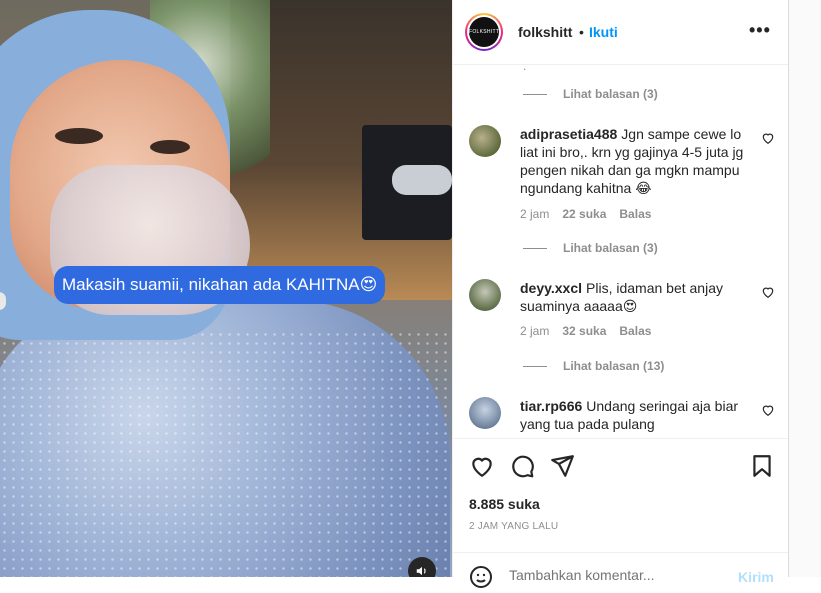  Describe the element at coordinates (603, 32) in the screenshot. I see `follow-button: Ikuti` at that location.